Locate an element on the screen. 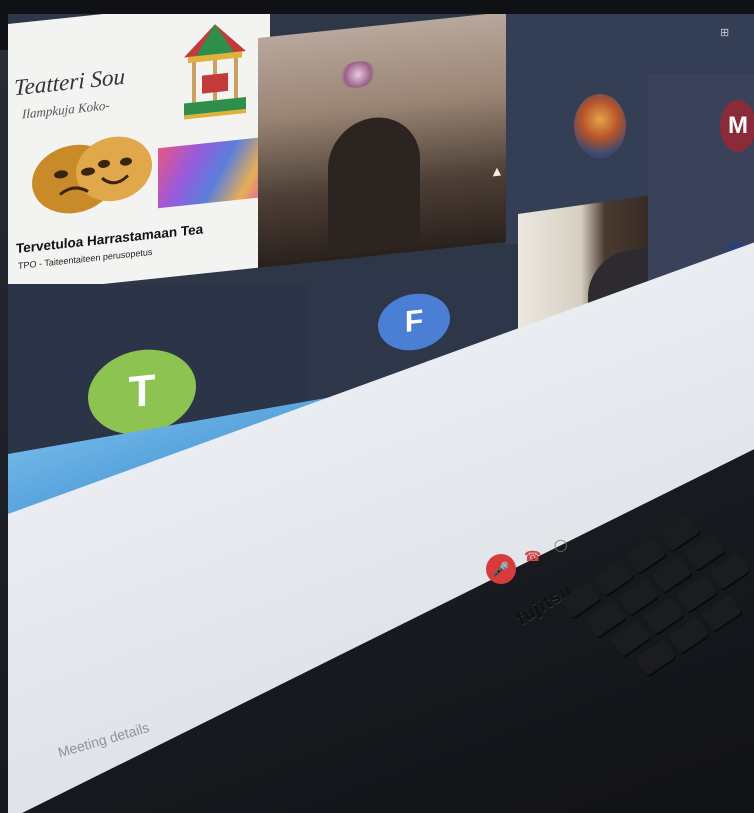 The height and width of the screenshot is (813, 754). mic-off-button: 🎤 is located at coordinates (501, 569).